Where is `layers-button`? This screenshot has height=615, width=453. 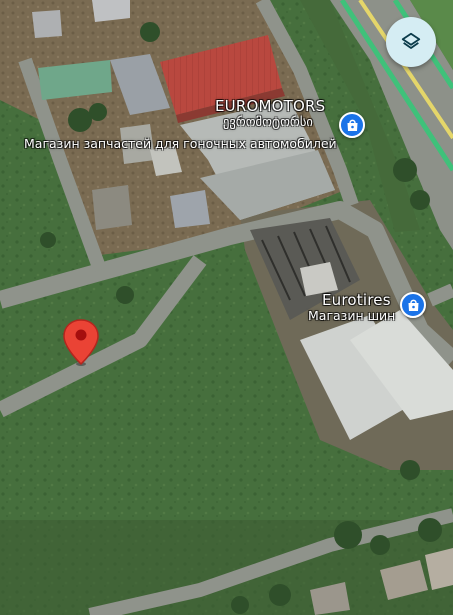 layers-button is located at coordinates (411, 42).